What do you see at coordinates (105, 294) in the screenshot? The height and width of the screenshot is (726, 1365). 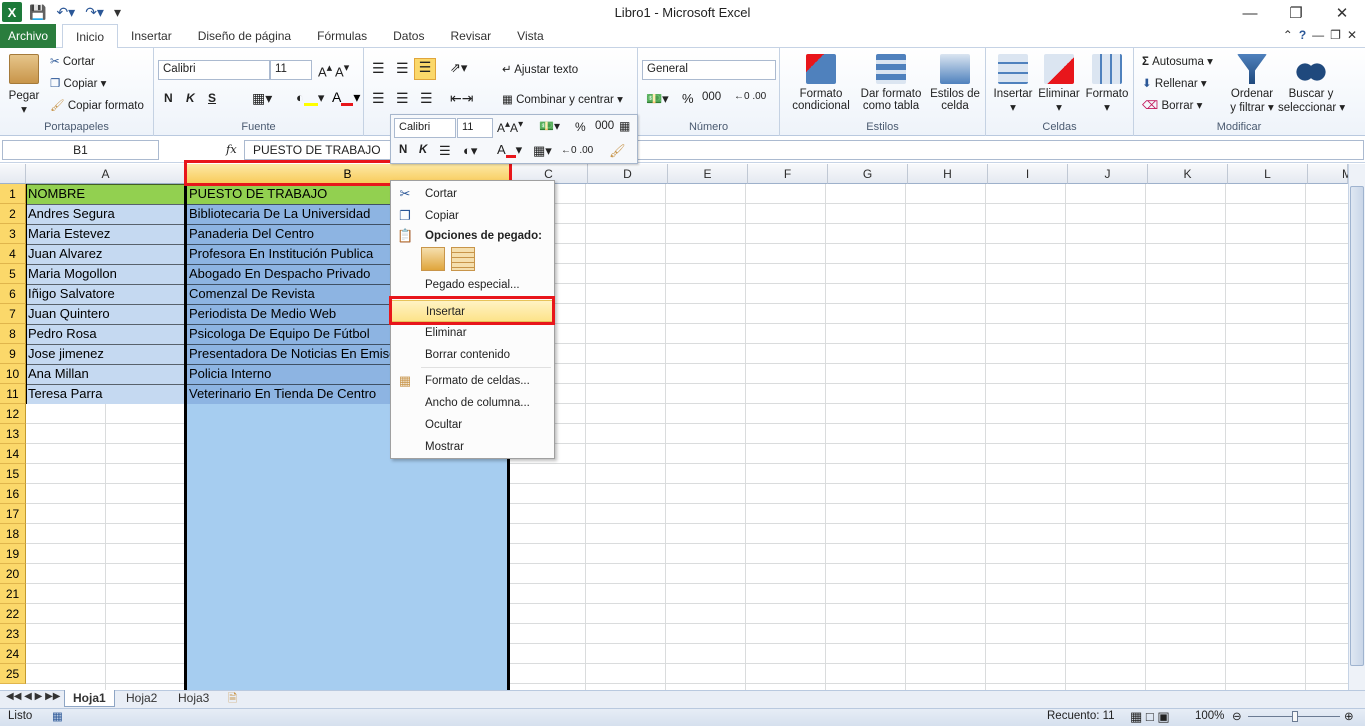 I see `cell-a: Iñigo Salvatore` at bounding box center [105, 294].